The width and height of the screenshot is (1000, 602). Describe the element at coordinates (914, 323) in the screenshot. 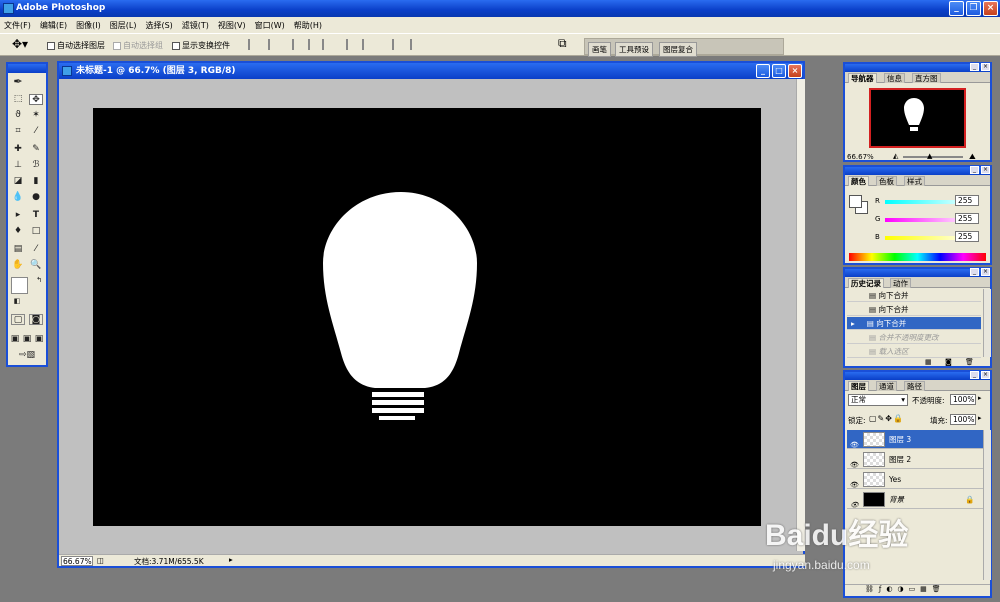

I see `history-item-selected: ▸ ▤ 向下合并` at that location.